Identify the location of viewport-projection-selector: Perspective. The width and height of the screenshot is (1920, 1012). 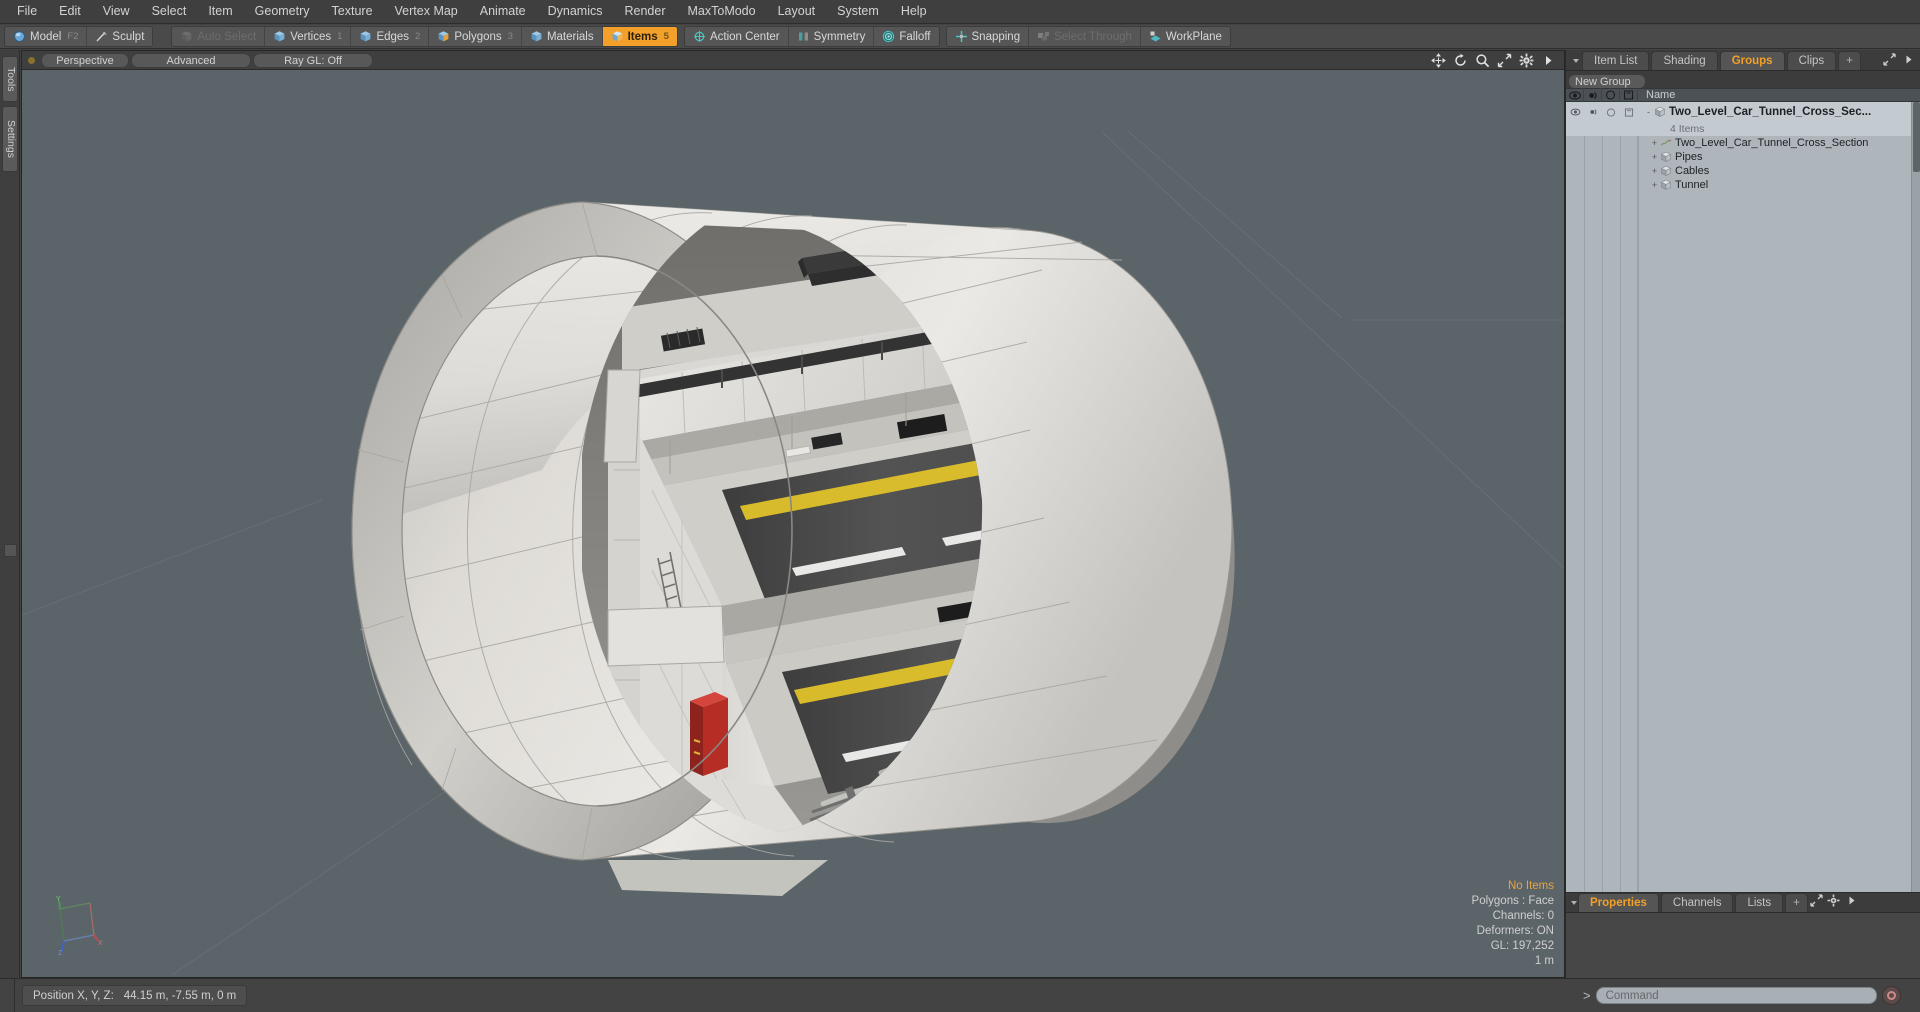
(85, 60).